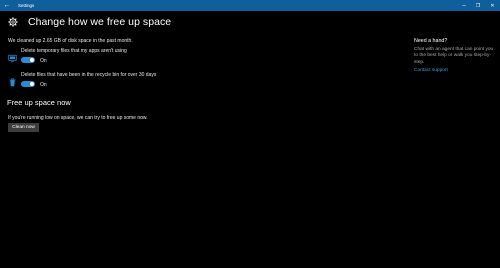 The width and height of the screenshot is (500, 268). What do you see at coordinates (431, 41) in the screenshot?
I see `help-title: Need a hand?` at bounding box center [431, 41].